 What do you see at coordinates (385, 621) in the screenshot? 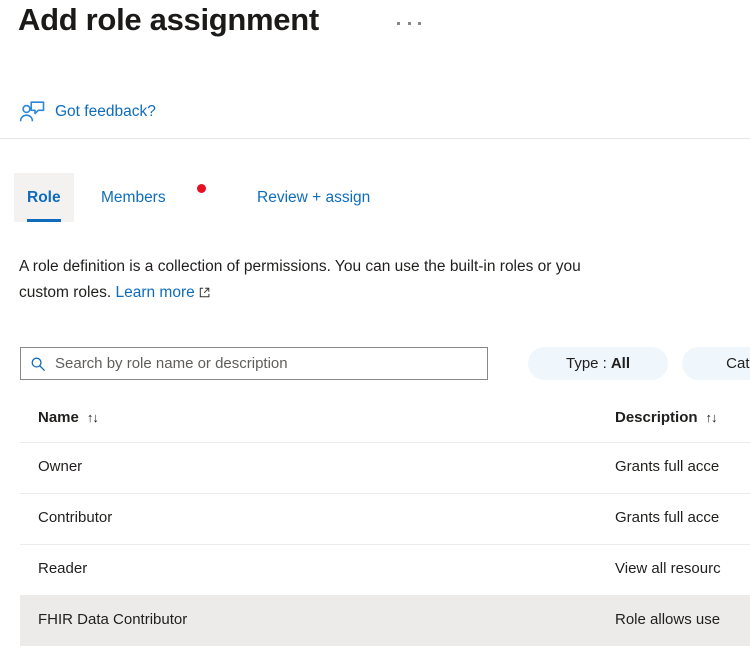
I see `table-row: FHIR Data Contributor Role allows use` at bounding box center [385, 621].